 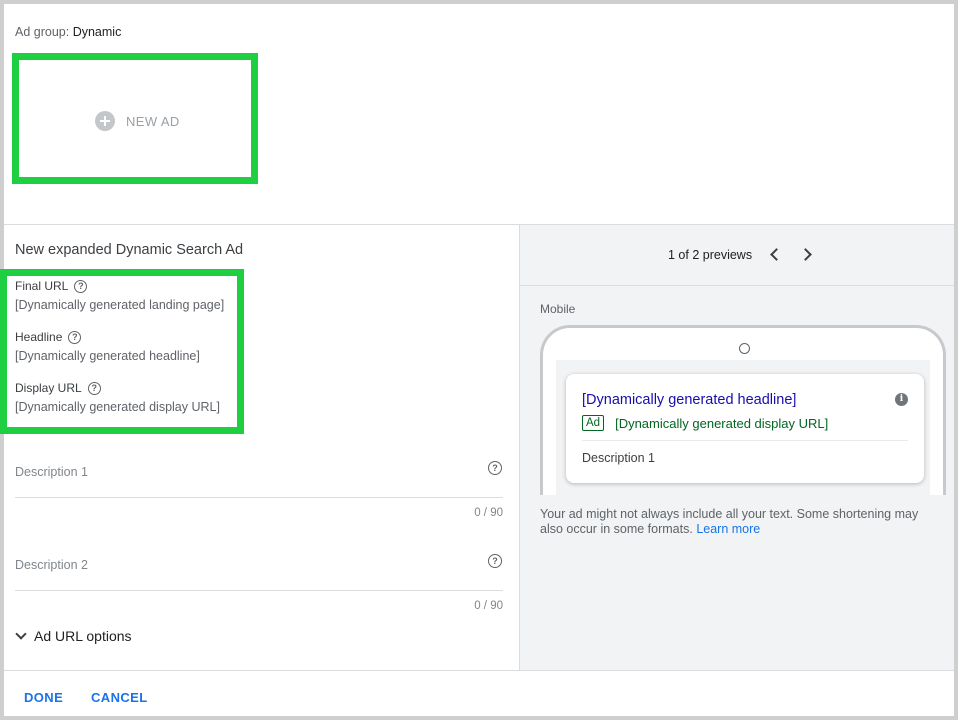 I want to click on description-1-placeholder: Description 1, so click(x=51, y=472).